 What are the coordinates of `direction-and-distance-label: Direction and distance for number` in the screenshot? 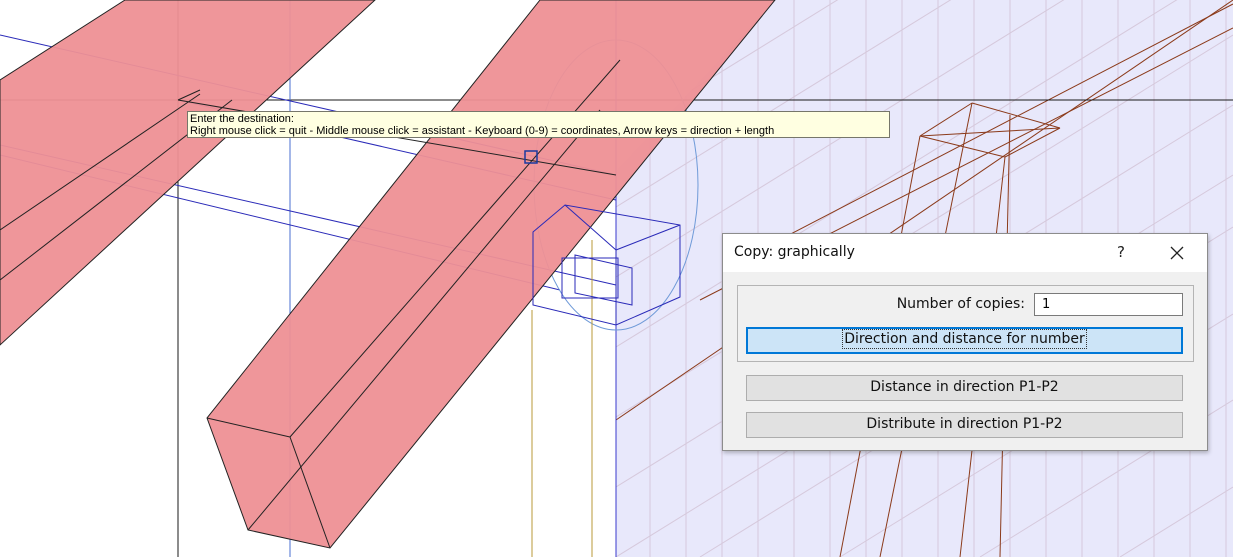 It's located at (964, 339).